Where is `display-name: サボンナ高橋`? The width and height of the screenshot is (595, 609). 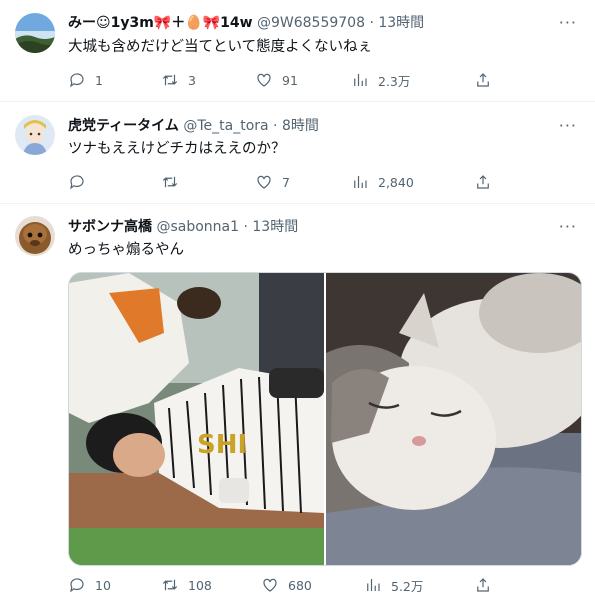
display-name: サボンナ高橋 is located at coordinates (110, 227).